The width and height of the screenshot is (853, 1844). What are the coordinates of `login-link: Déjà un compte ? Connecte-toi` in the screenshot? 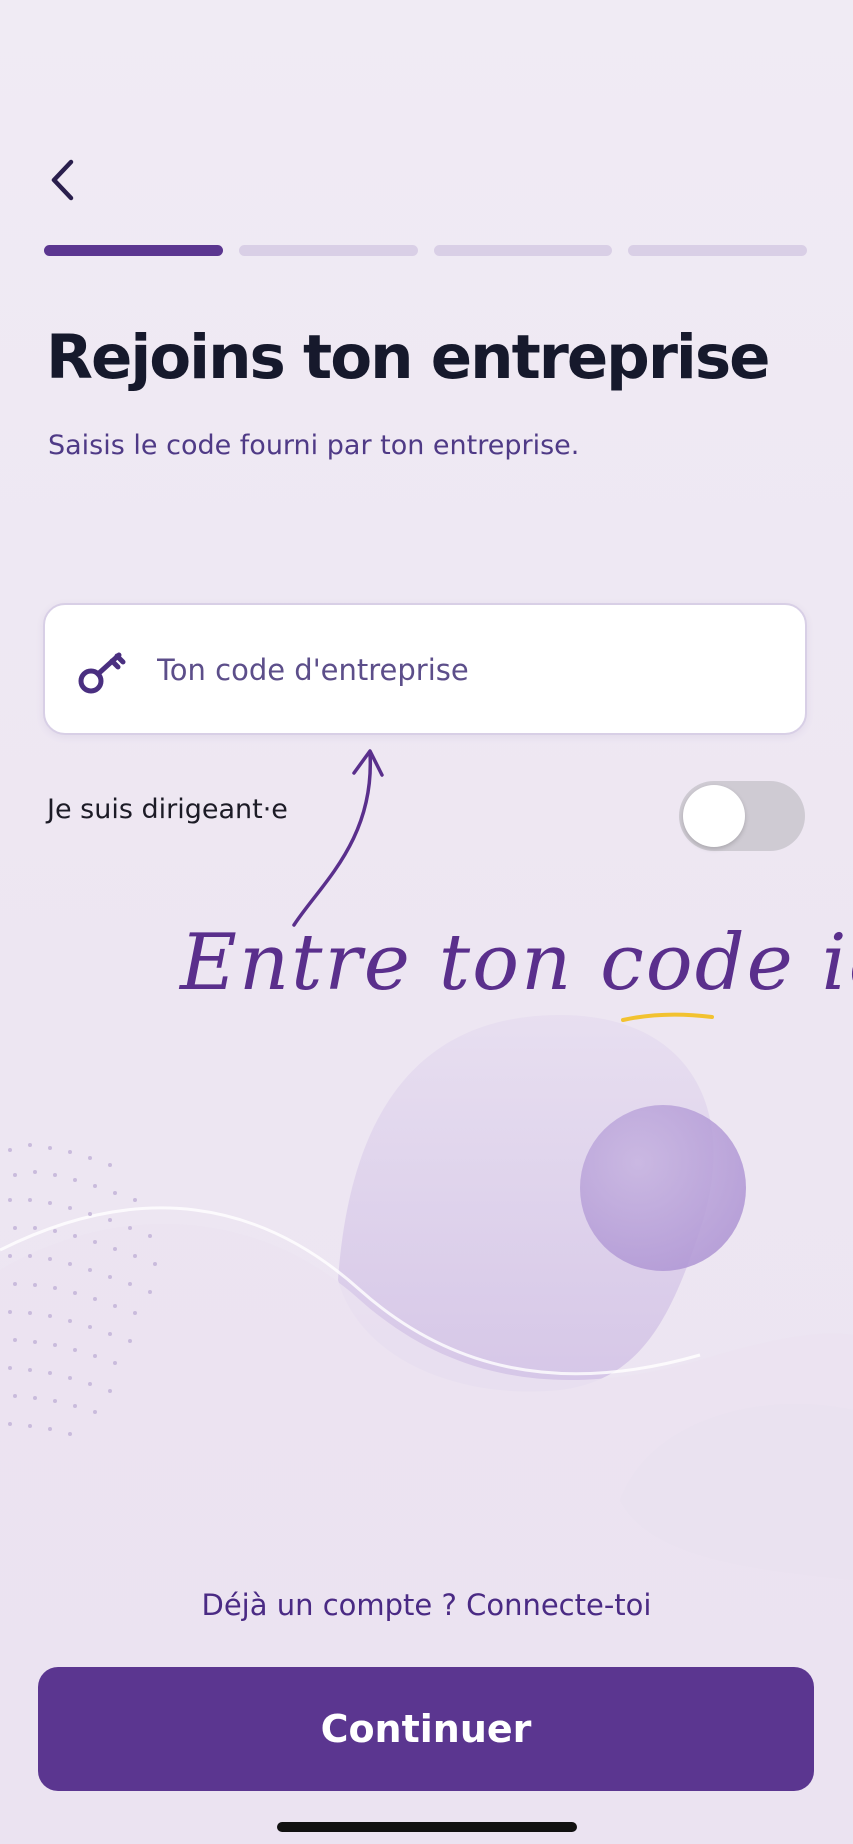 It's located at (426, 1605).